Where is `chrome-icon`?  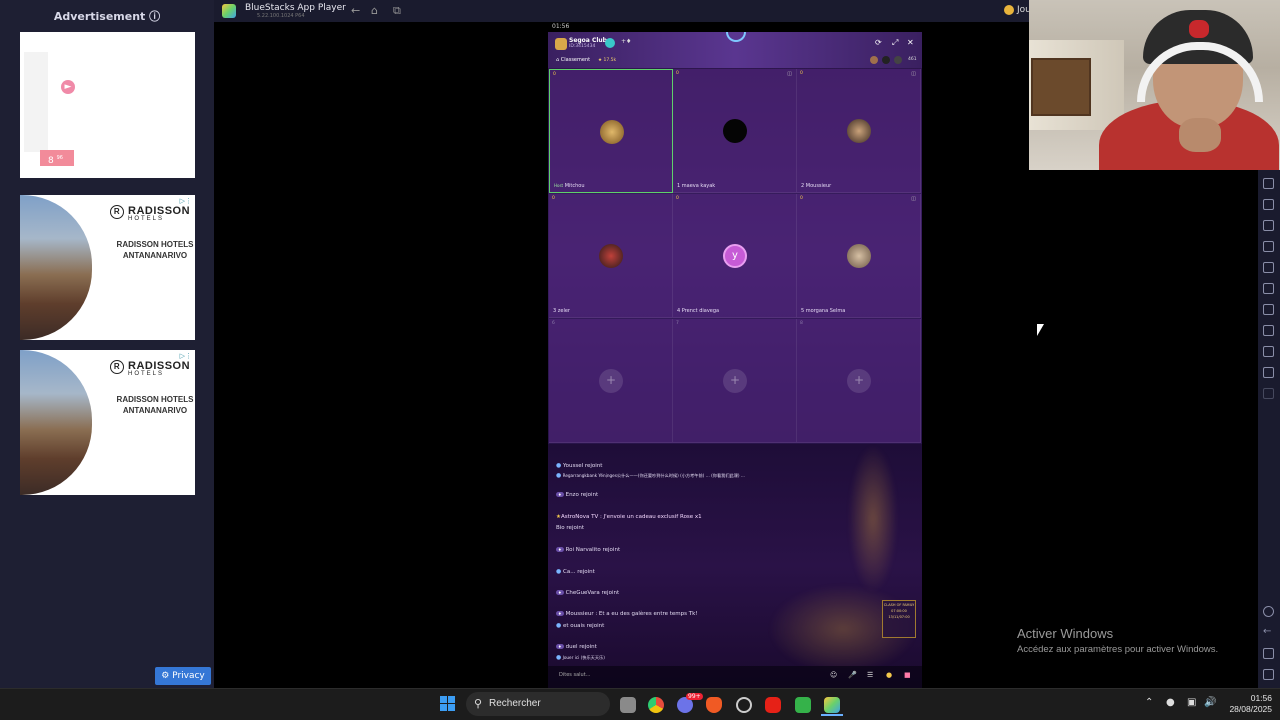 chrome-icon is located at coordinates (656, 705).